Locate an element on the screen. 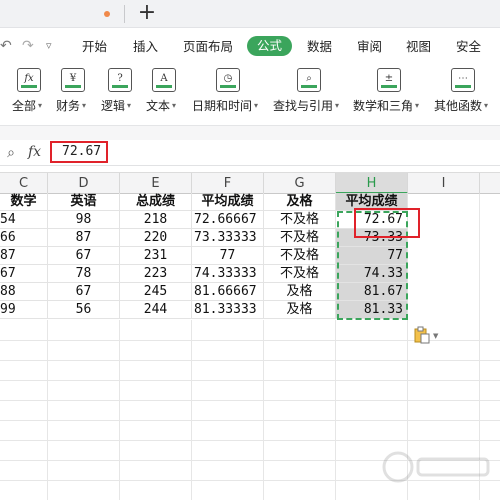 The width and height of the screenshot is (500, 500). table-cell: 74.33333 is located at coordinates (228, 274).